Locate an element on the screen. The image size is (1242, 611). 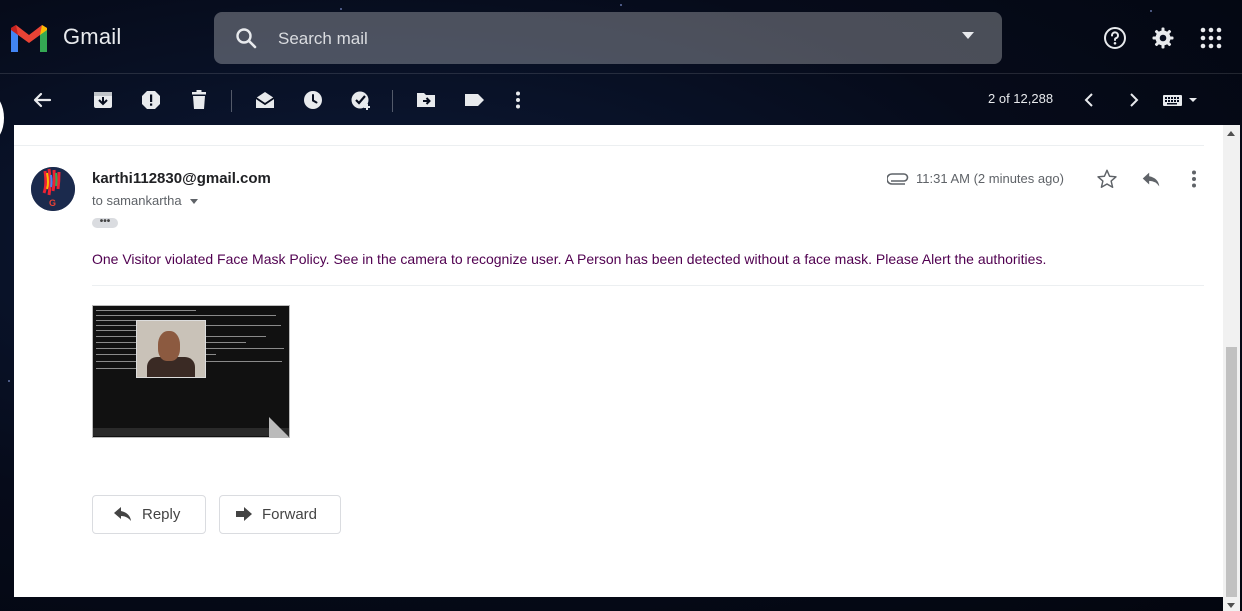
show-details-caret-icon is located at coordinates (193, 202).